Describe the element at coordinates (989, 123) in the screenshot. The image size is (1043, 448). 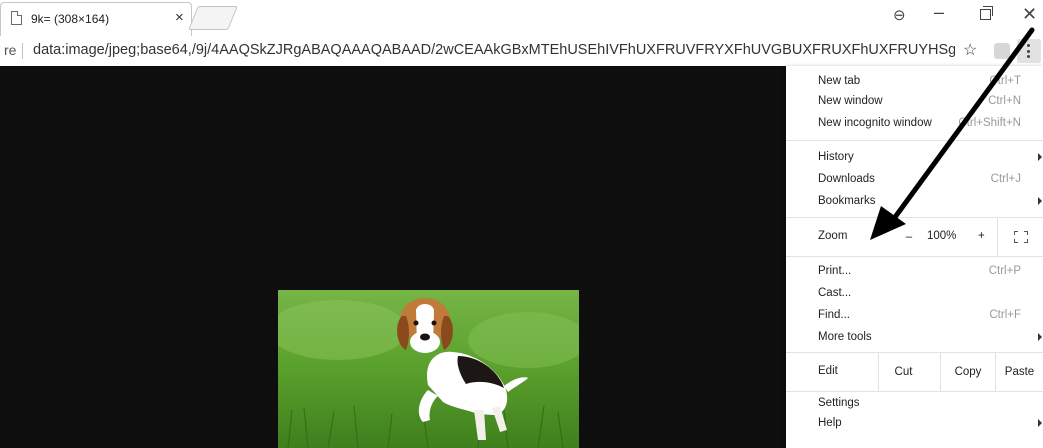
I see `menu-item-shortcut: Ctrl+Shift+N` at that location.